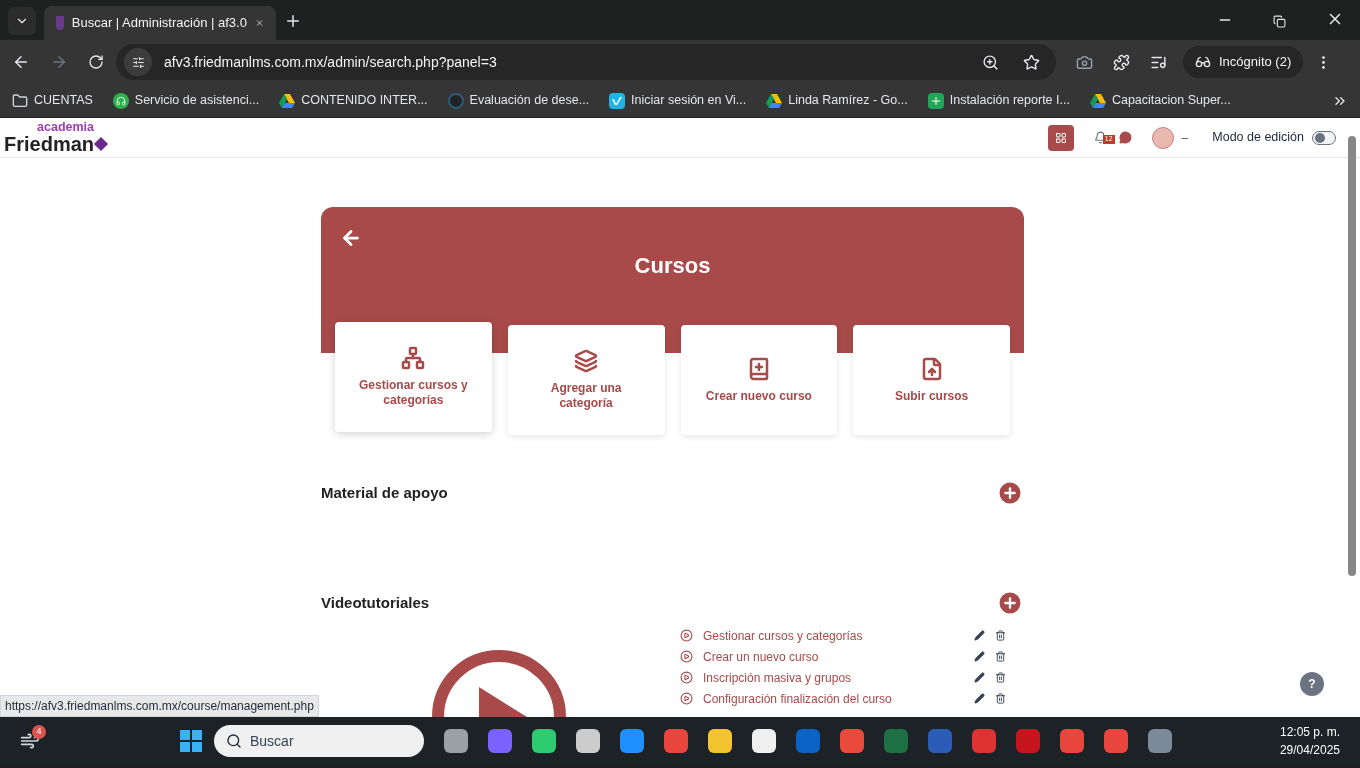 The image size is (1360, 768). I want to click on sitemap-icon, so click(413, 358).